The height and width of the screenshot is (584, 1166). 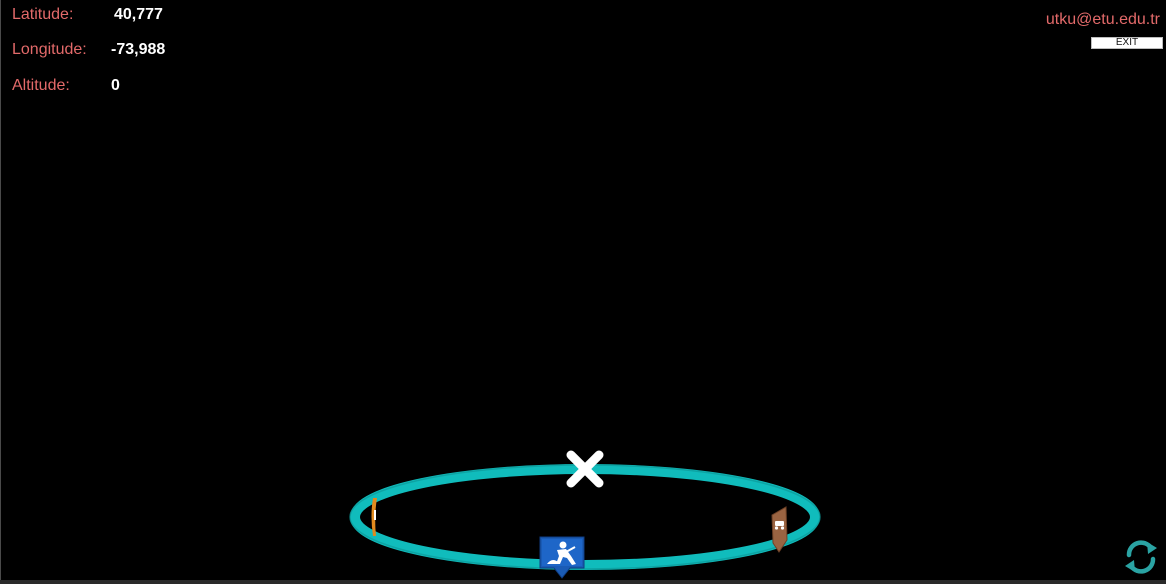 I want to click on construction-marker-icon, so click(x=562, y=557).